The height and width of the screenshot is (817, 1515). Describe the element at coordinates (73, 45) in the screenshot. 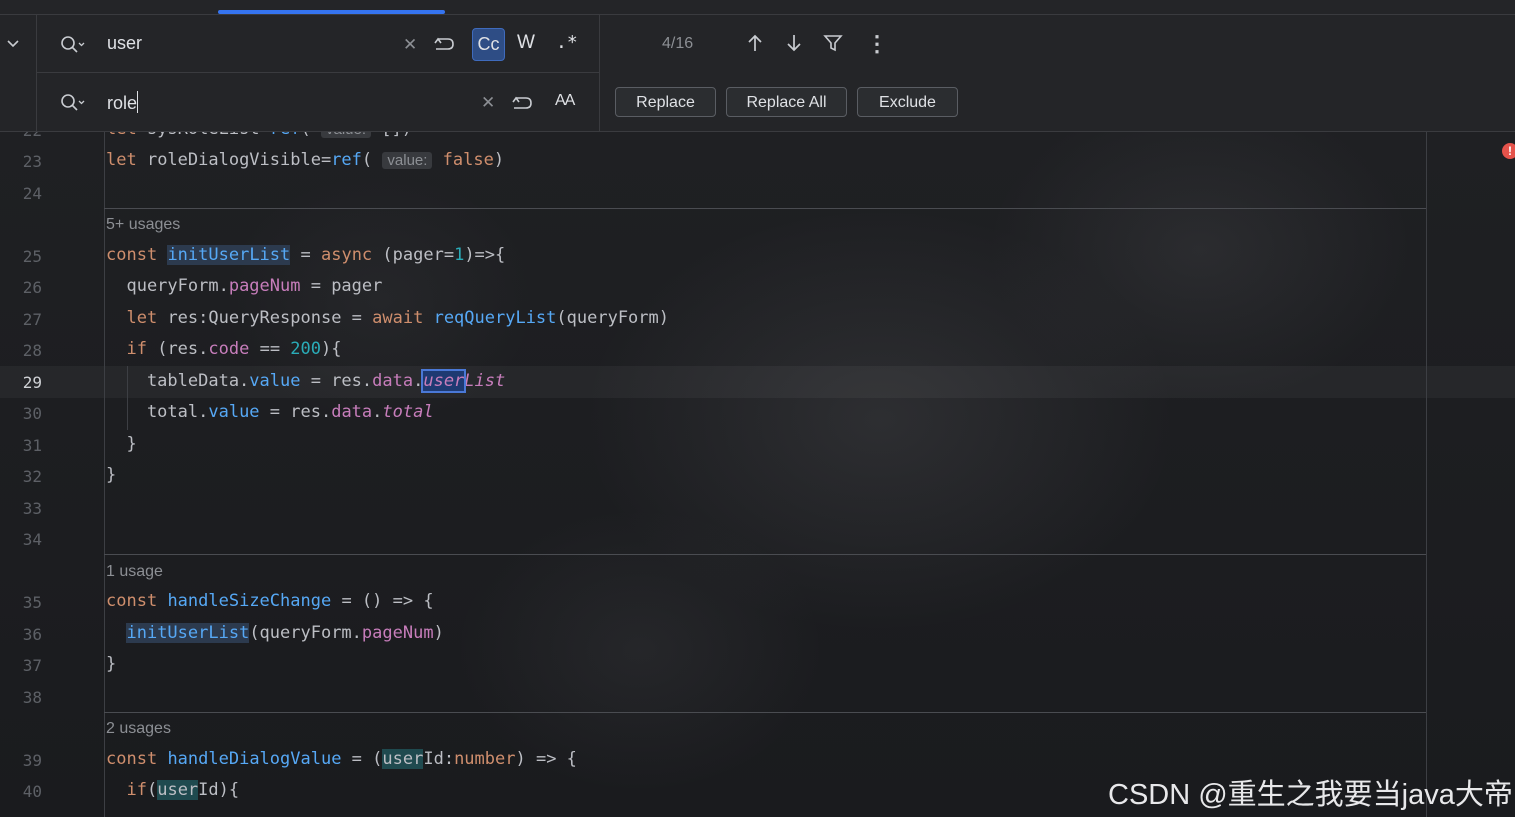

I see `search-history-icon` at that location.